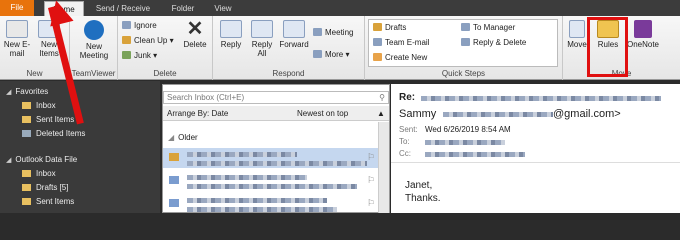 The image size is (680, 240). Describe the element at coordinates (9, 160) in the screenshot. I see `expand-triangle-icon: ◢` at that location.